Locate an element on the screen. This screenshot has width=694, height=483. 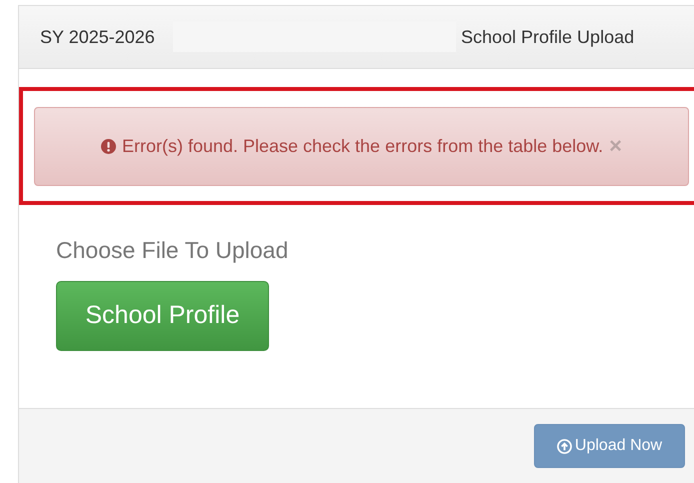
upload-icon is located at coordinates (564, 446).